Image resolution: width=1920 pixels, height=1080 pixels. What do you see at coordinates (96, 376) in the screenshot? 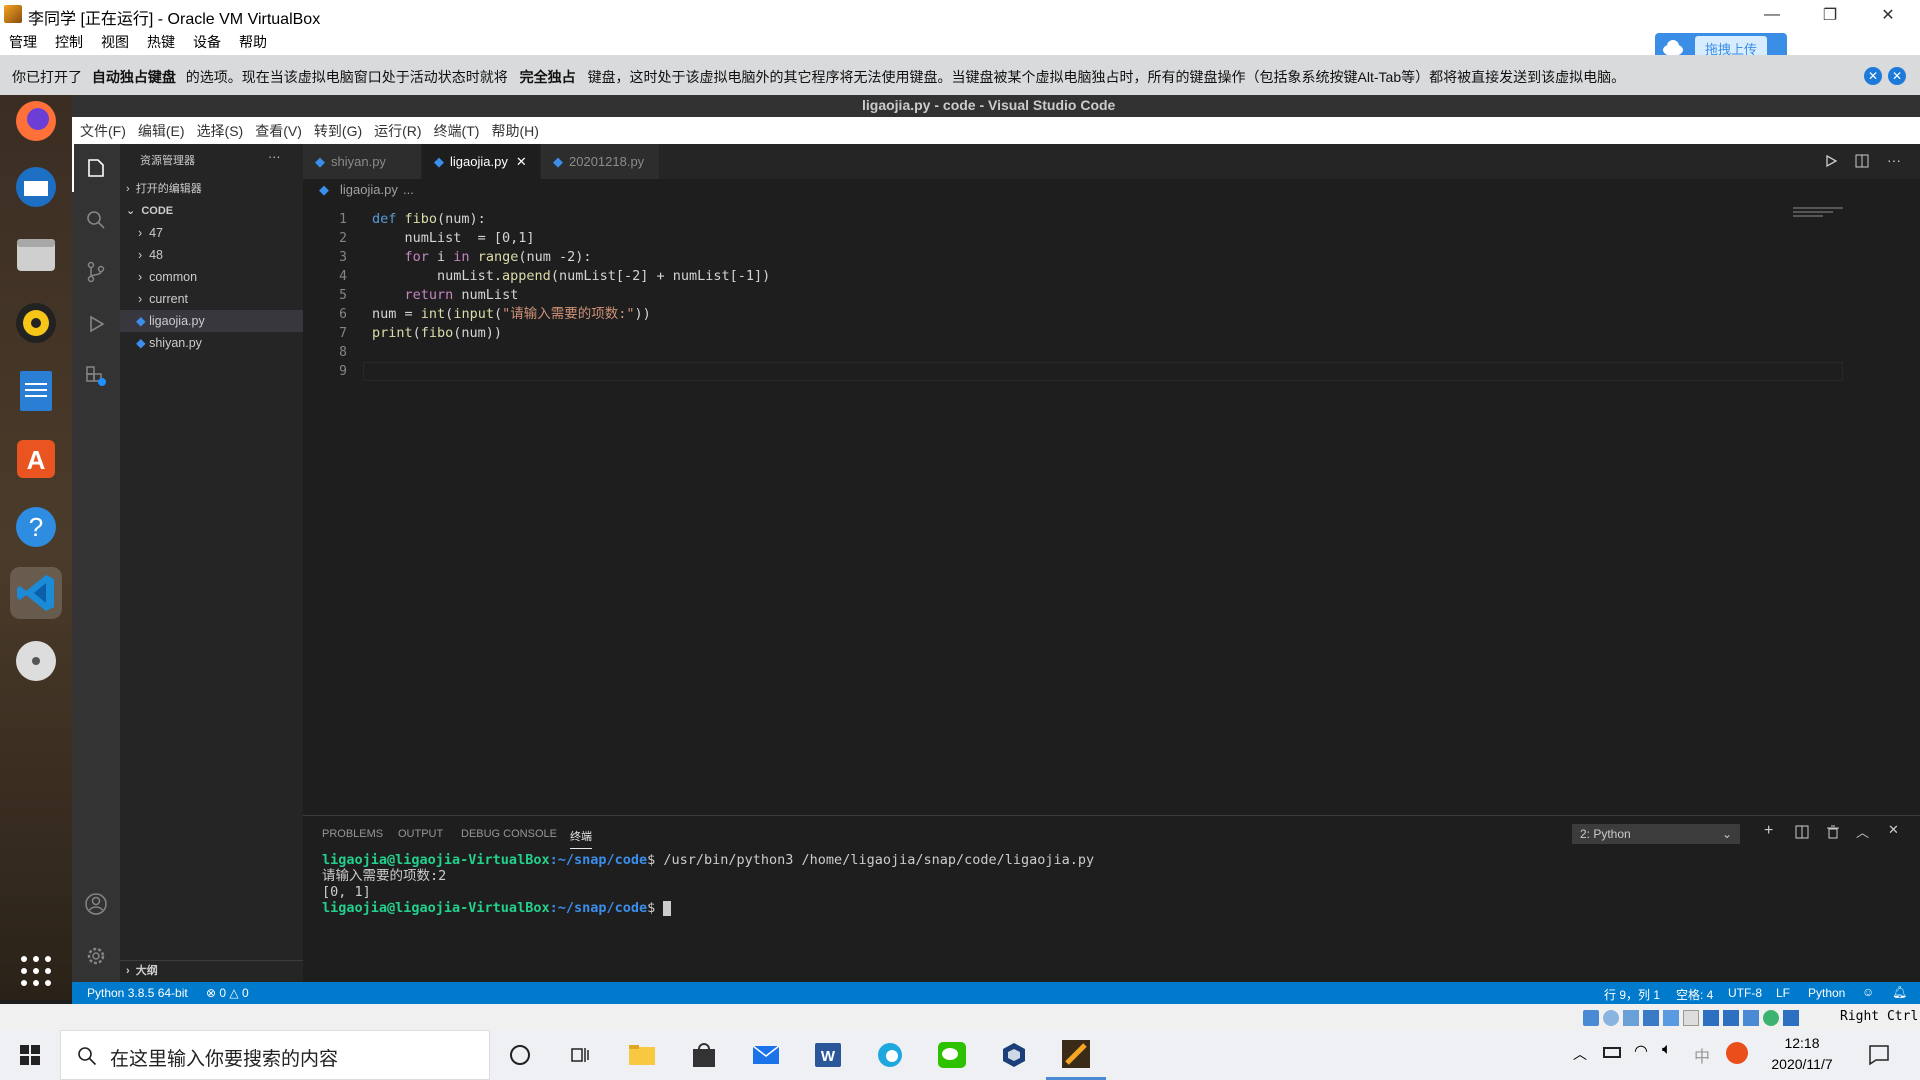
I see `extensions-icon` at bounding box center [96, 376].